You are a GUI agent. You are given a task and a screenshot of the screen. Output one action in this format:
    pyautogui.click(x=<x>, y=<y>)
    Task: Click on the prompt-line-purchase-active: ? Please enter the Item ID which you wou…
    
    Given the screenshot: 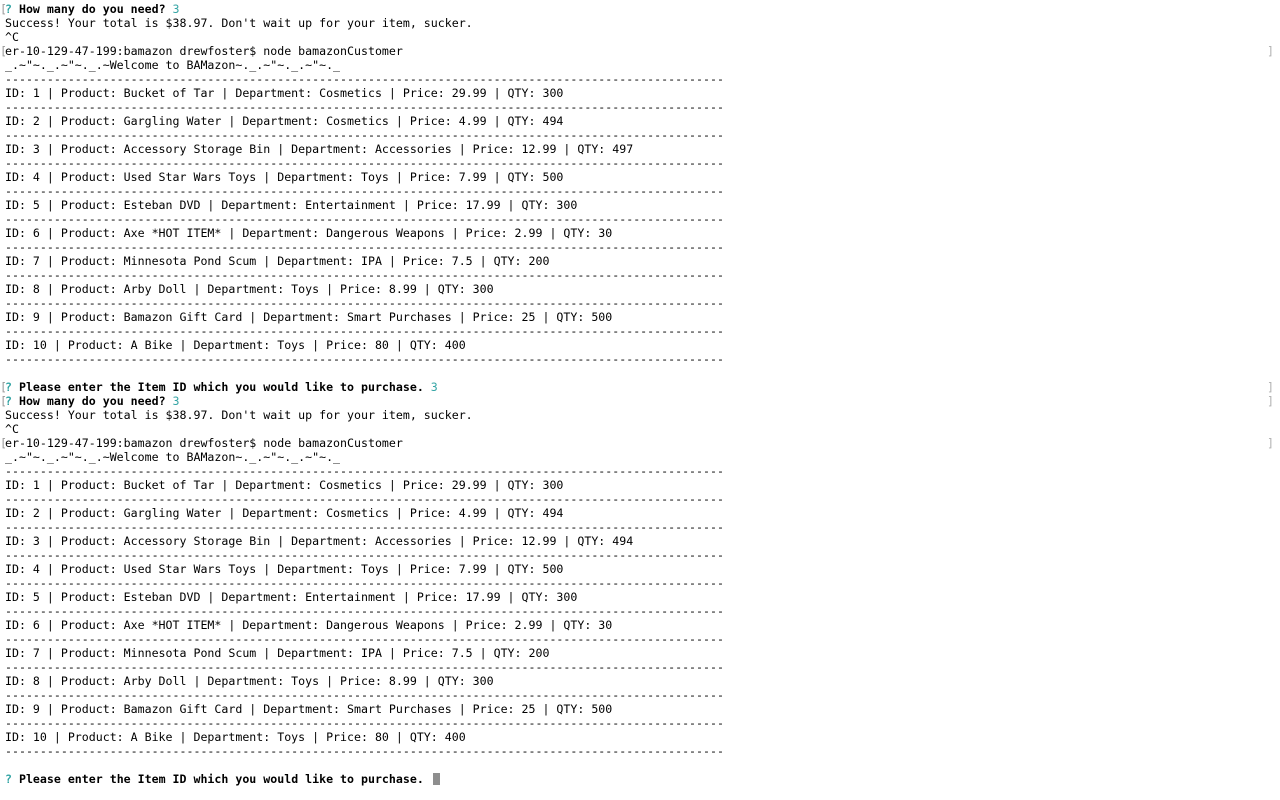 What is the action you would take?
    pyautogui.click(x=222, y=779)
    